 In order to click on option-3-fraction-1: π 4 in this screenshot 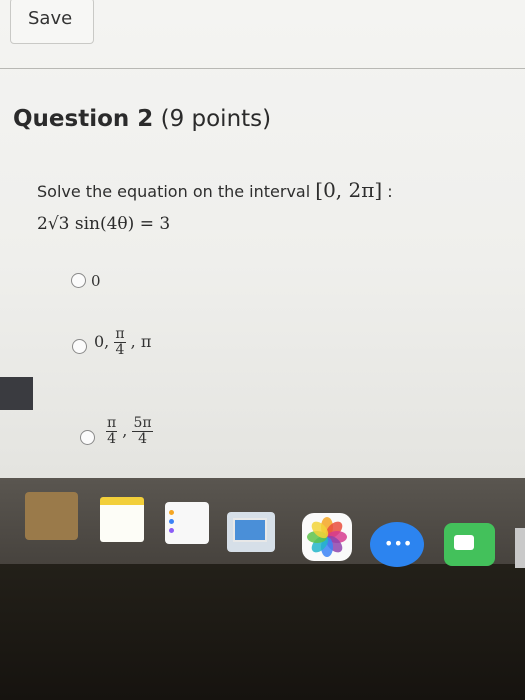, I will do `click(112, 431)`.